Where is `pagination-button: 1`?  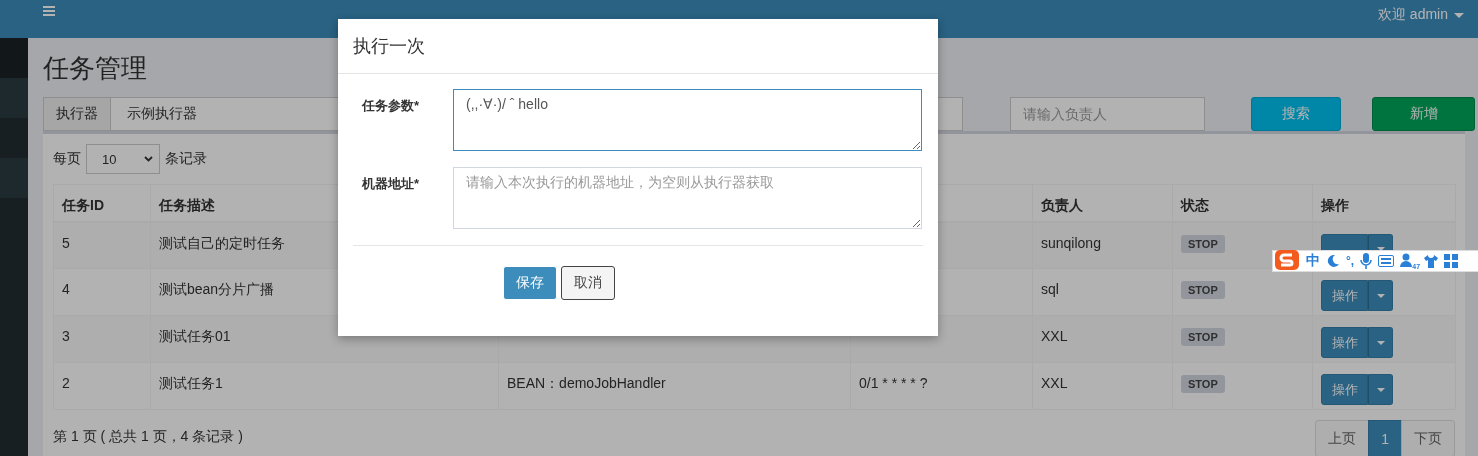 pagination-button: 1 is located at coordinates (1385, 438).